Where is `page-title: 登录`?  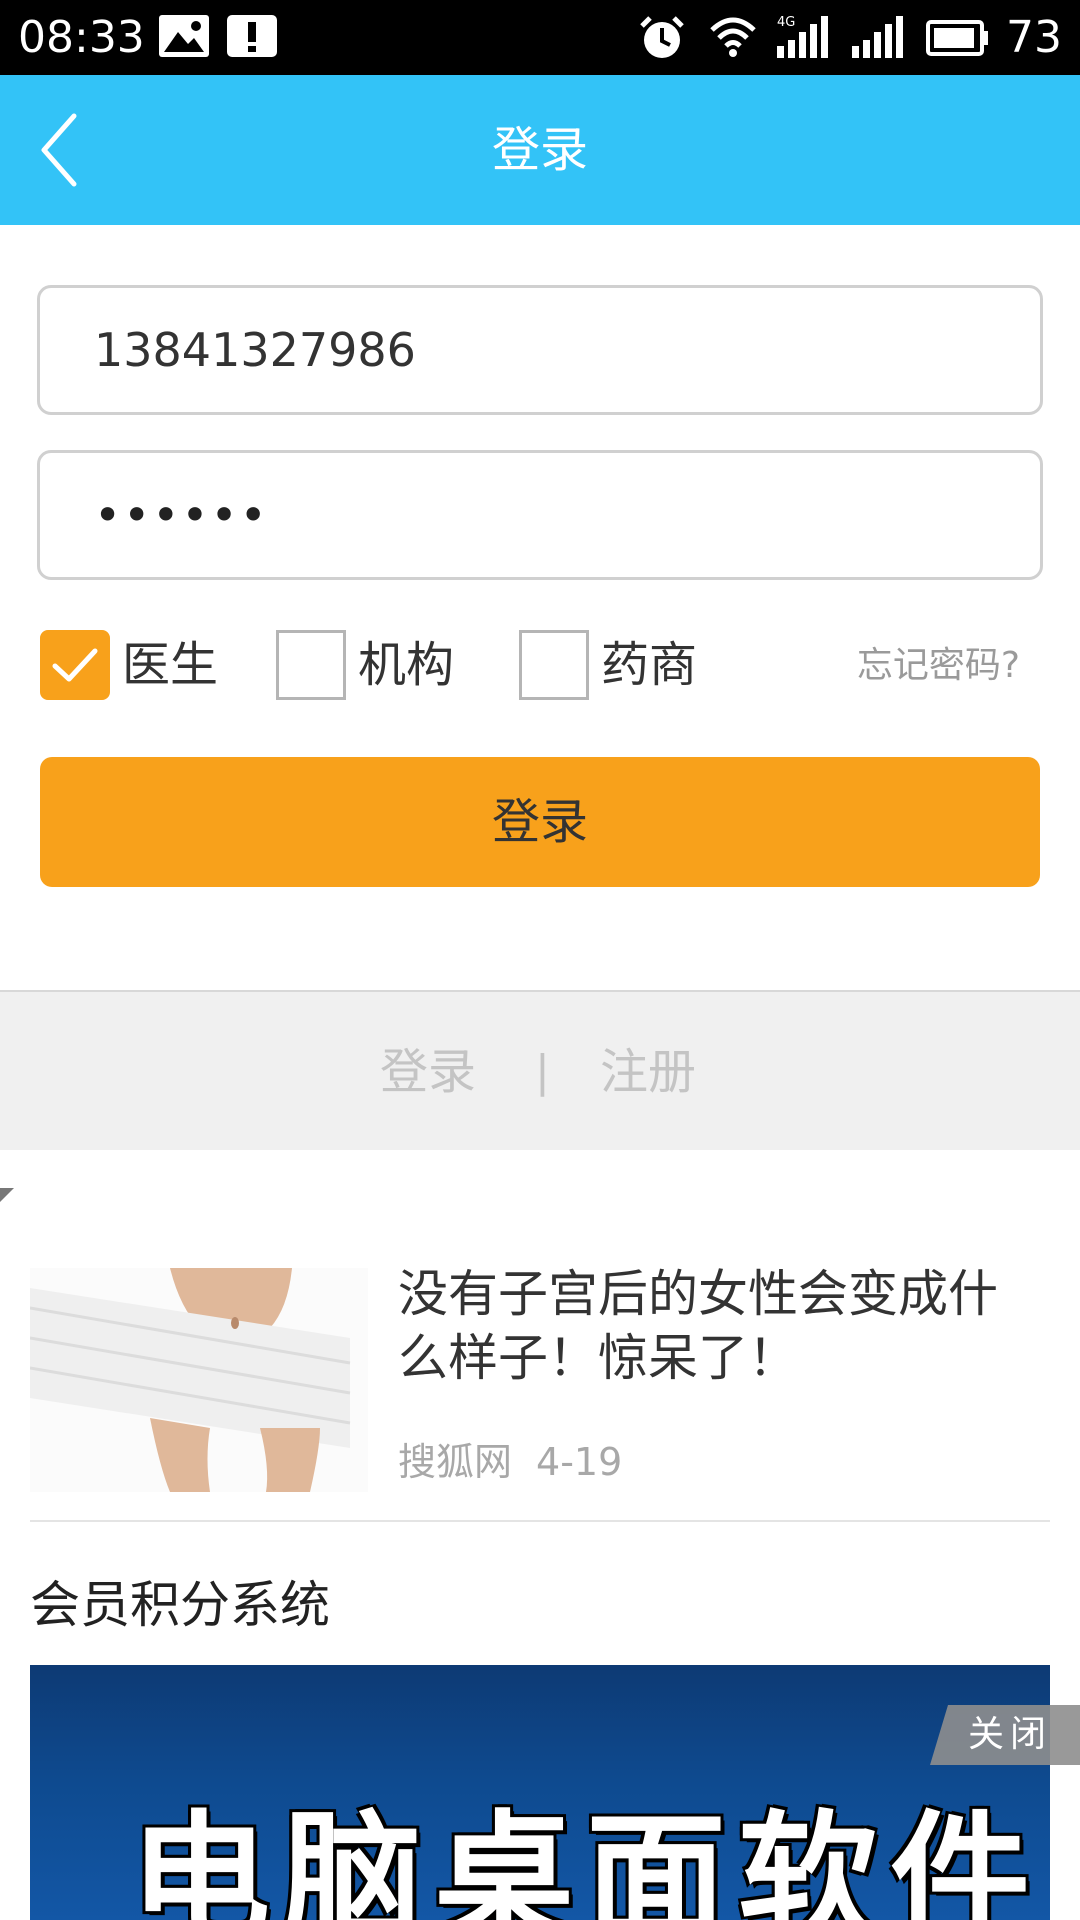 page-title: 登录 is located at coordinates (539, 150).